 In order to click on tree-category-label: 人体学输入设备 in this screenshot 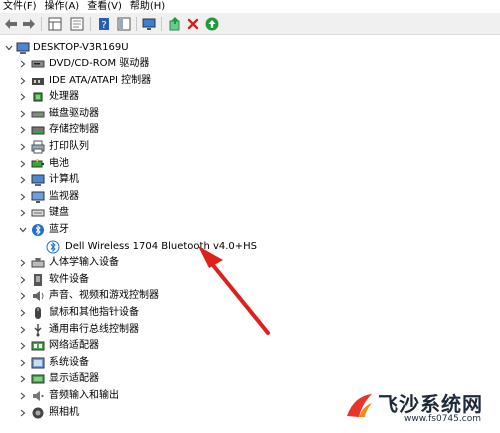, I will do `click(84, 263)`.